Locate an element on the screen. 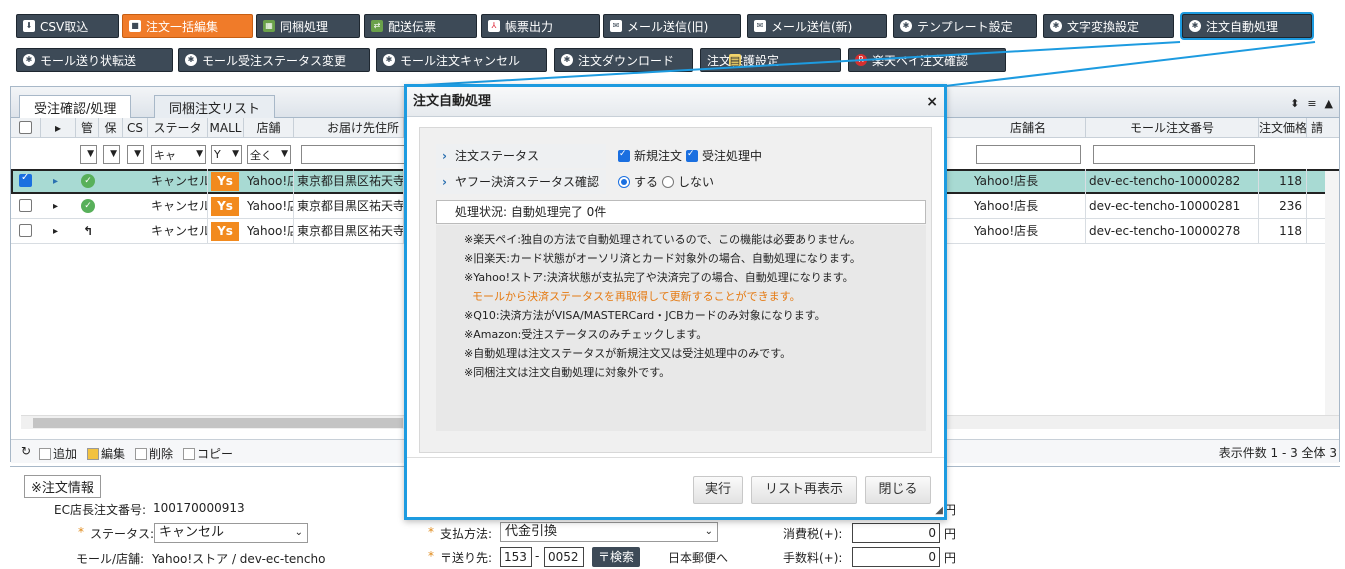  filter-address is located at coordinates (356, 154).